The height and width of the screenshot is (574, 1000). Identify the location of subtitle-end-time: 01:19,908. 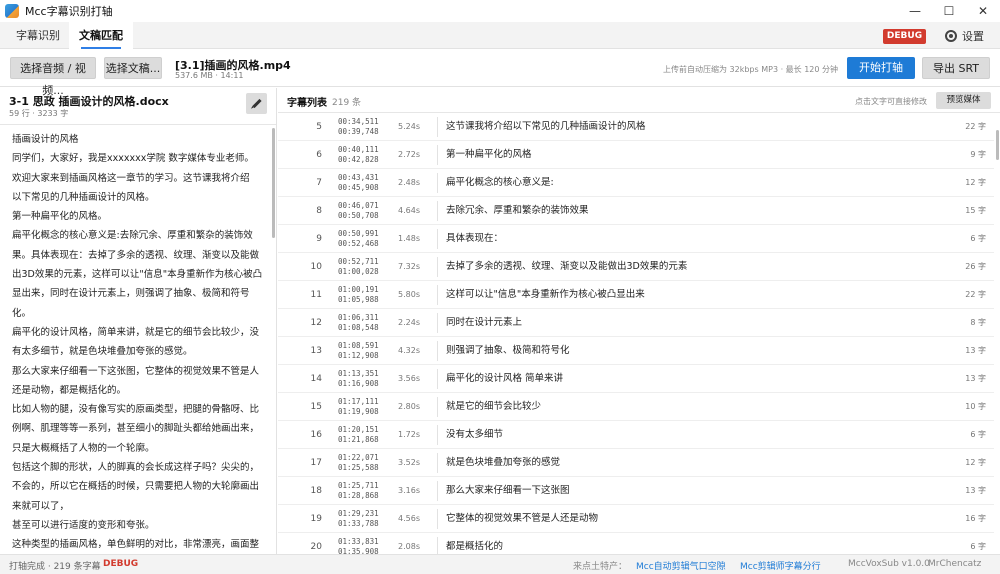
(358, 411).